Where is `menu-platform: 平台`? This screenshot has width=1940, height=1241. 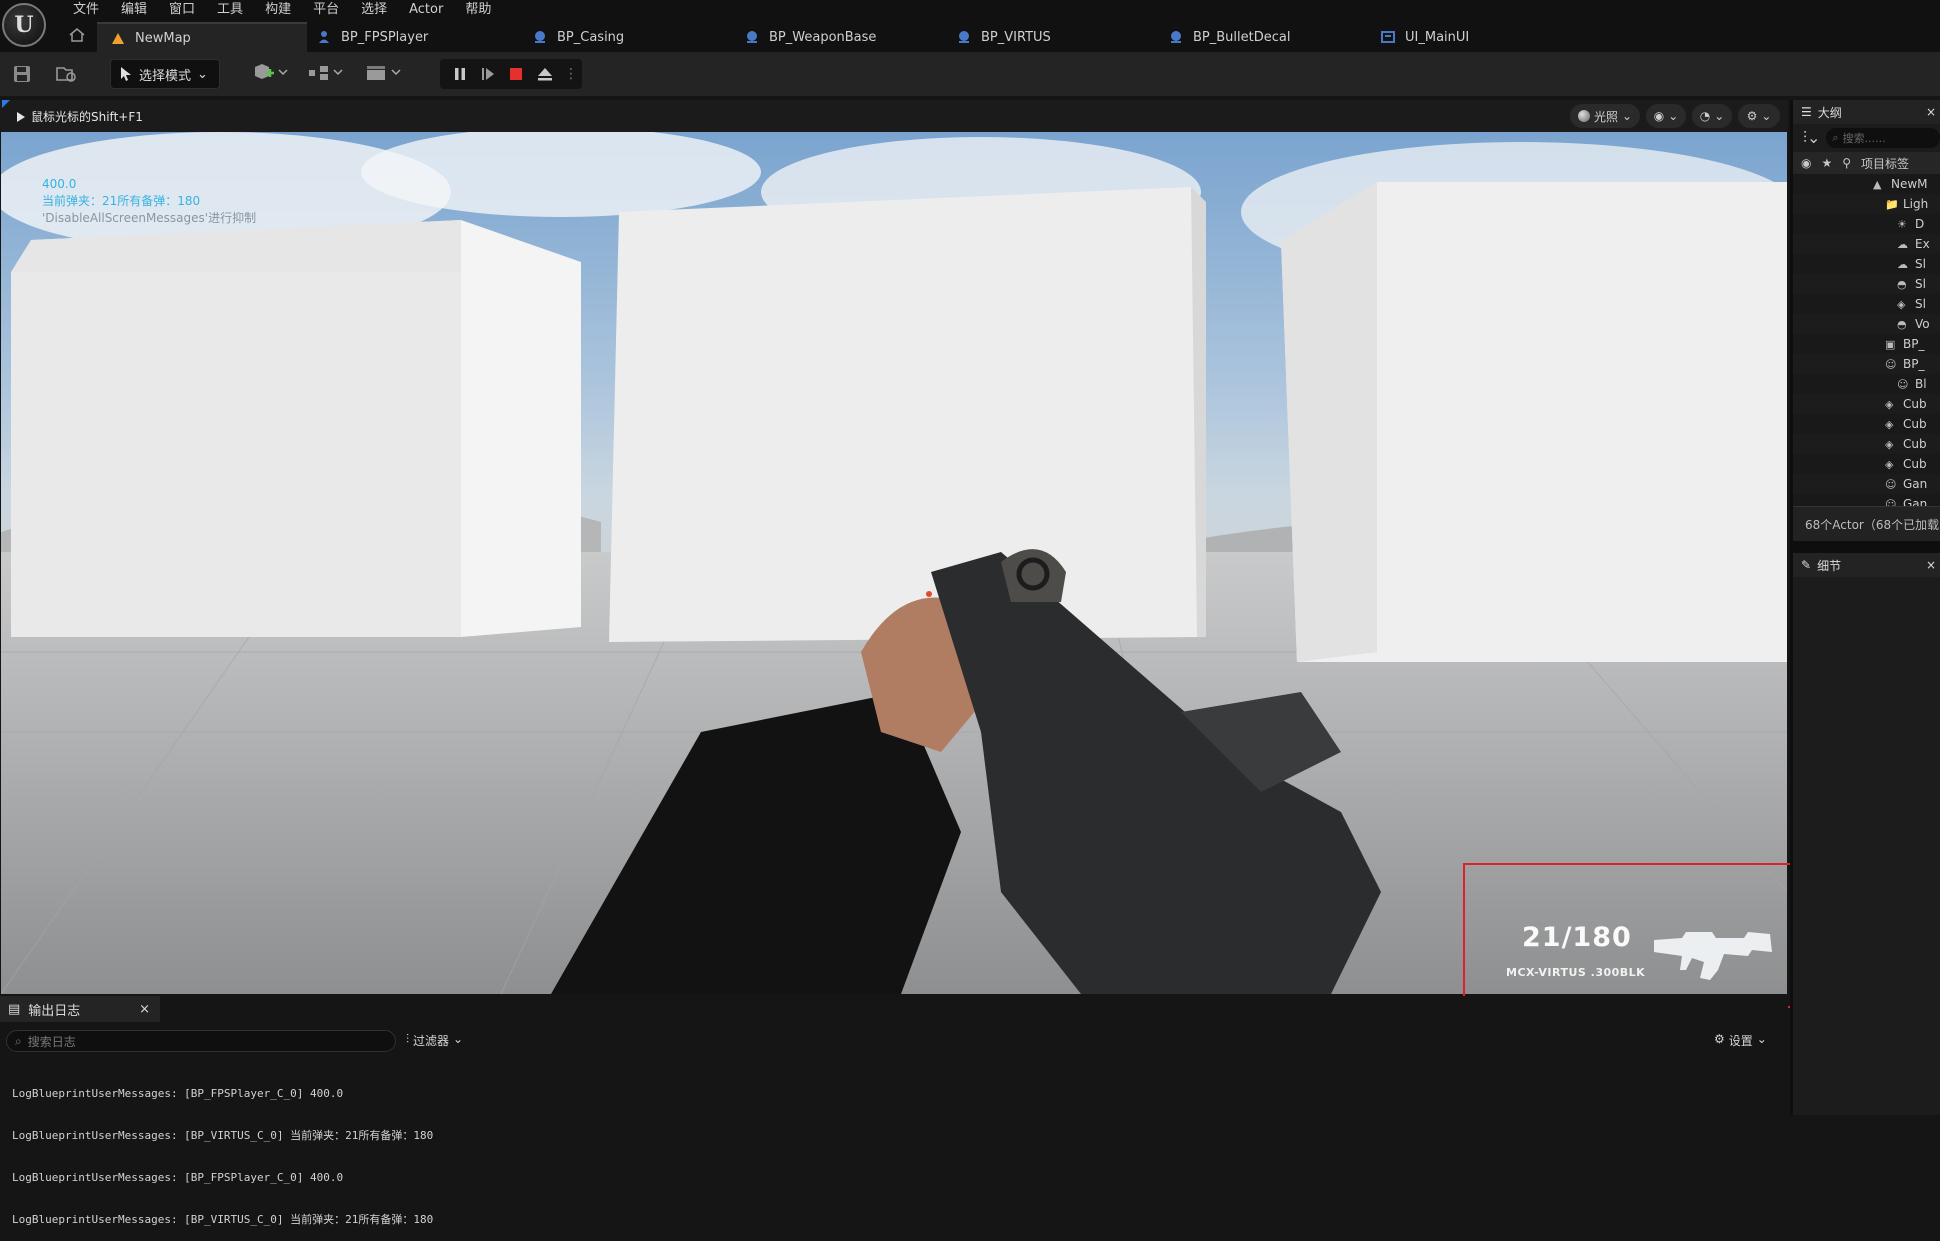
menu-platform: 平台 is located at coordinates (326, 9).